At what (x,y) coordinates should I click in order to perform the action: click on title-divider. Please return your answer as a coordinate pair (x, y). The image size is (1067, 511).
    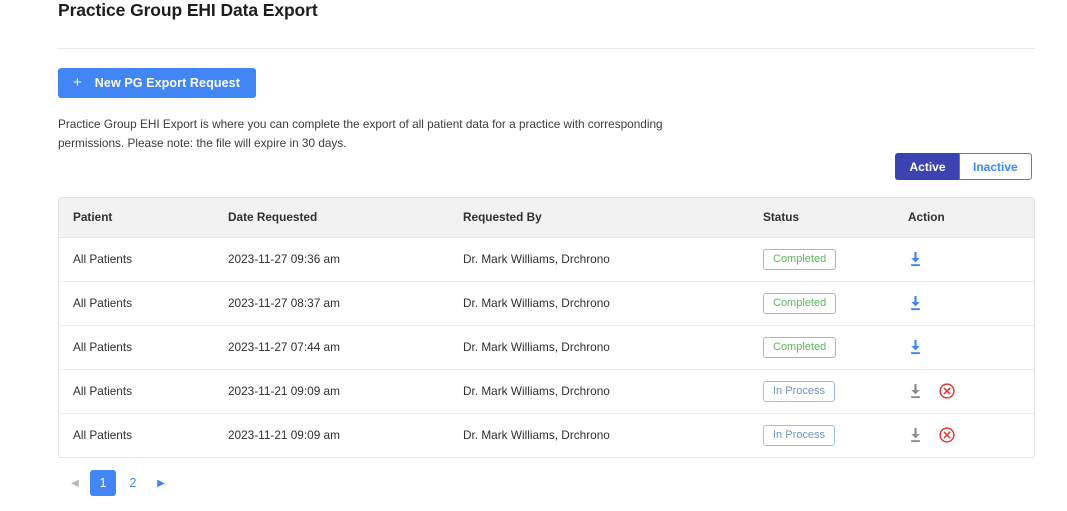
    Looking at the image, I should click on (546, 48).